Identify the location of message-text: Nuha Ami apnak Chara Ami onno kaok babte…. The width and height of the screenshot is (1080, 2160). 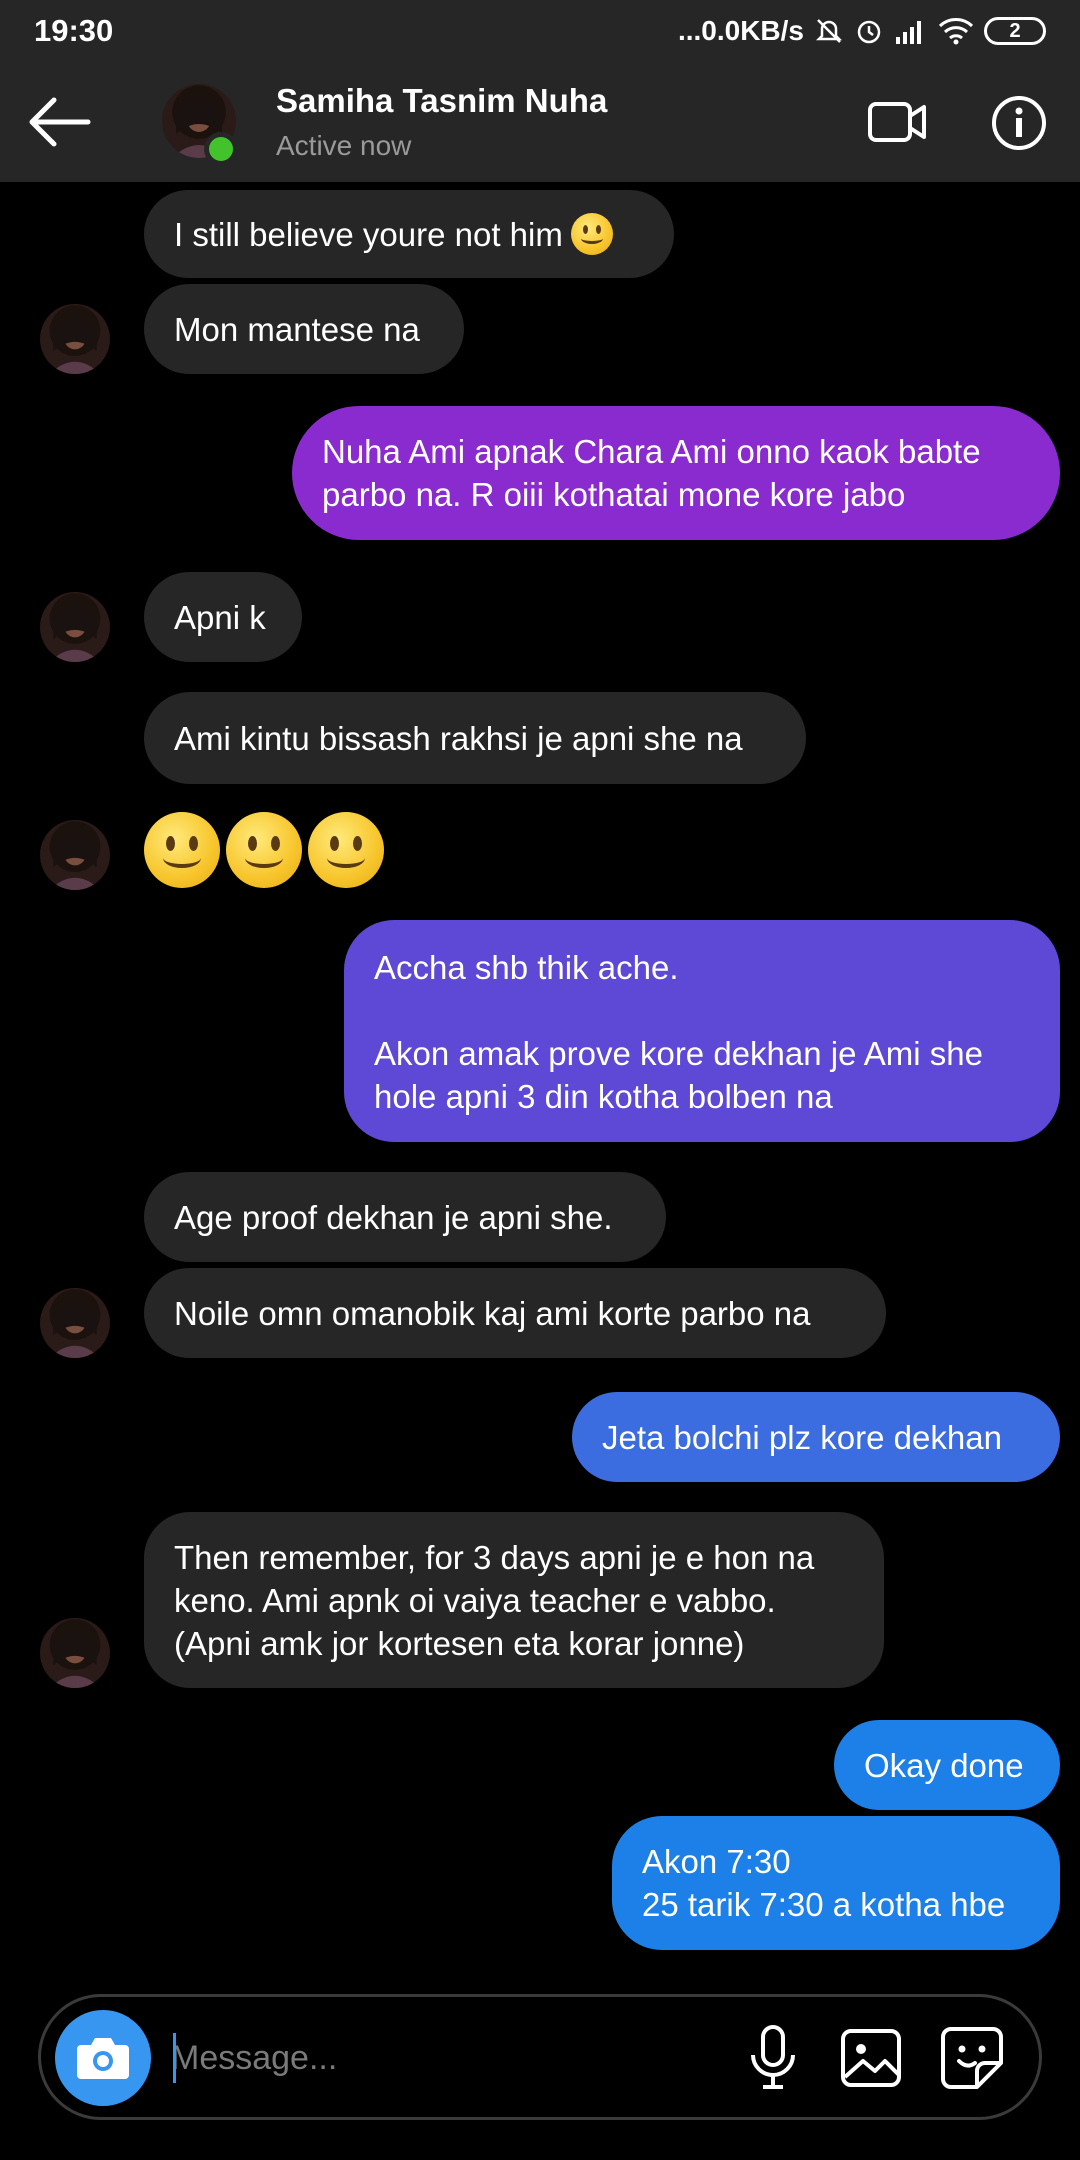
(651, 473).